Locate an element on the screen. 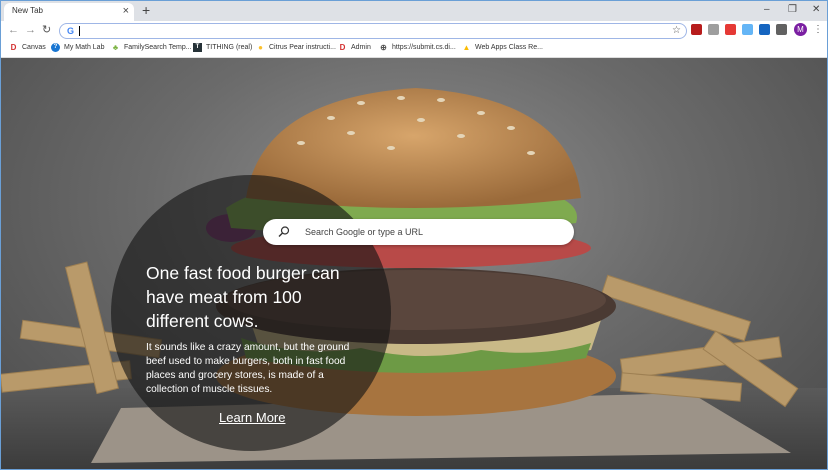 The width and height of the screenshot is (828, 470). adblock-extension-icon is located at coordinates (696, 29).